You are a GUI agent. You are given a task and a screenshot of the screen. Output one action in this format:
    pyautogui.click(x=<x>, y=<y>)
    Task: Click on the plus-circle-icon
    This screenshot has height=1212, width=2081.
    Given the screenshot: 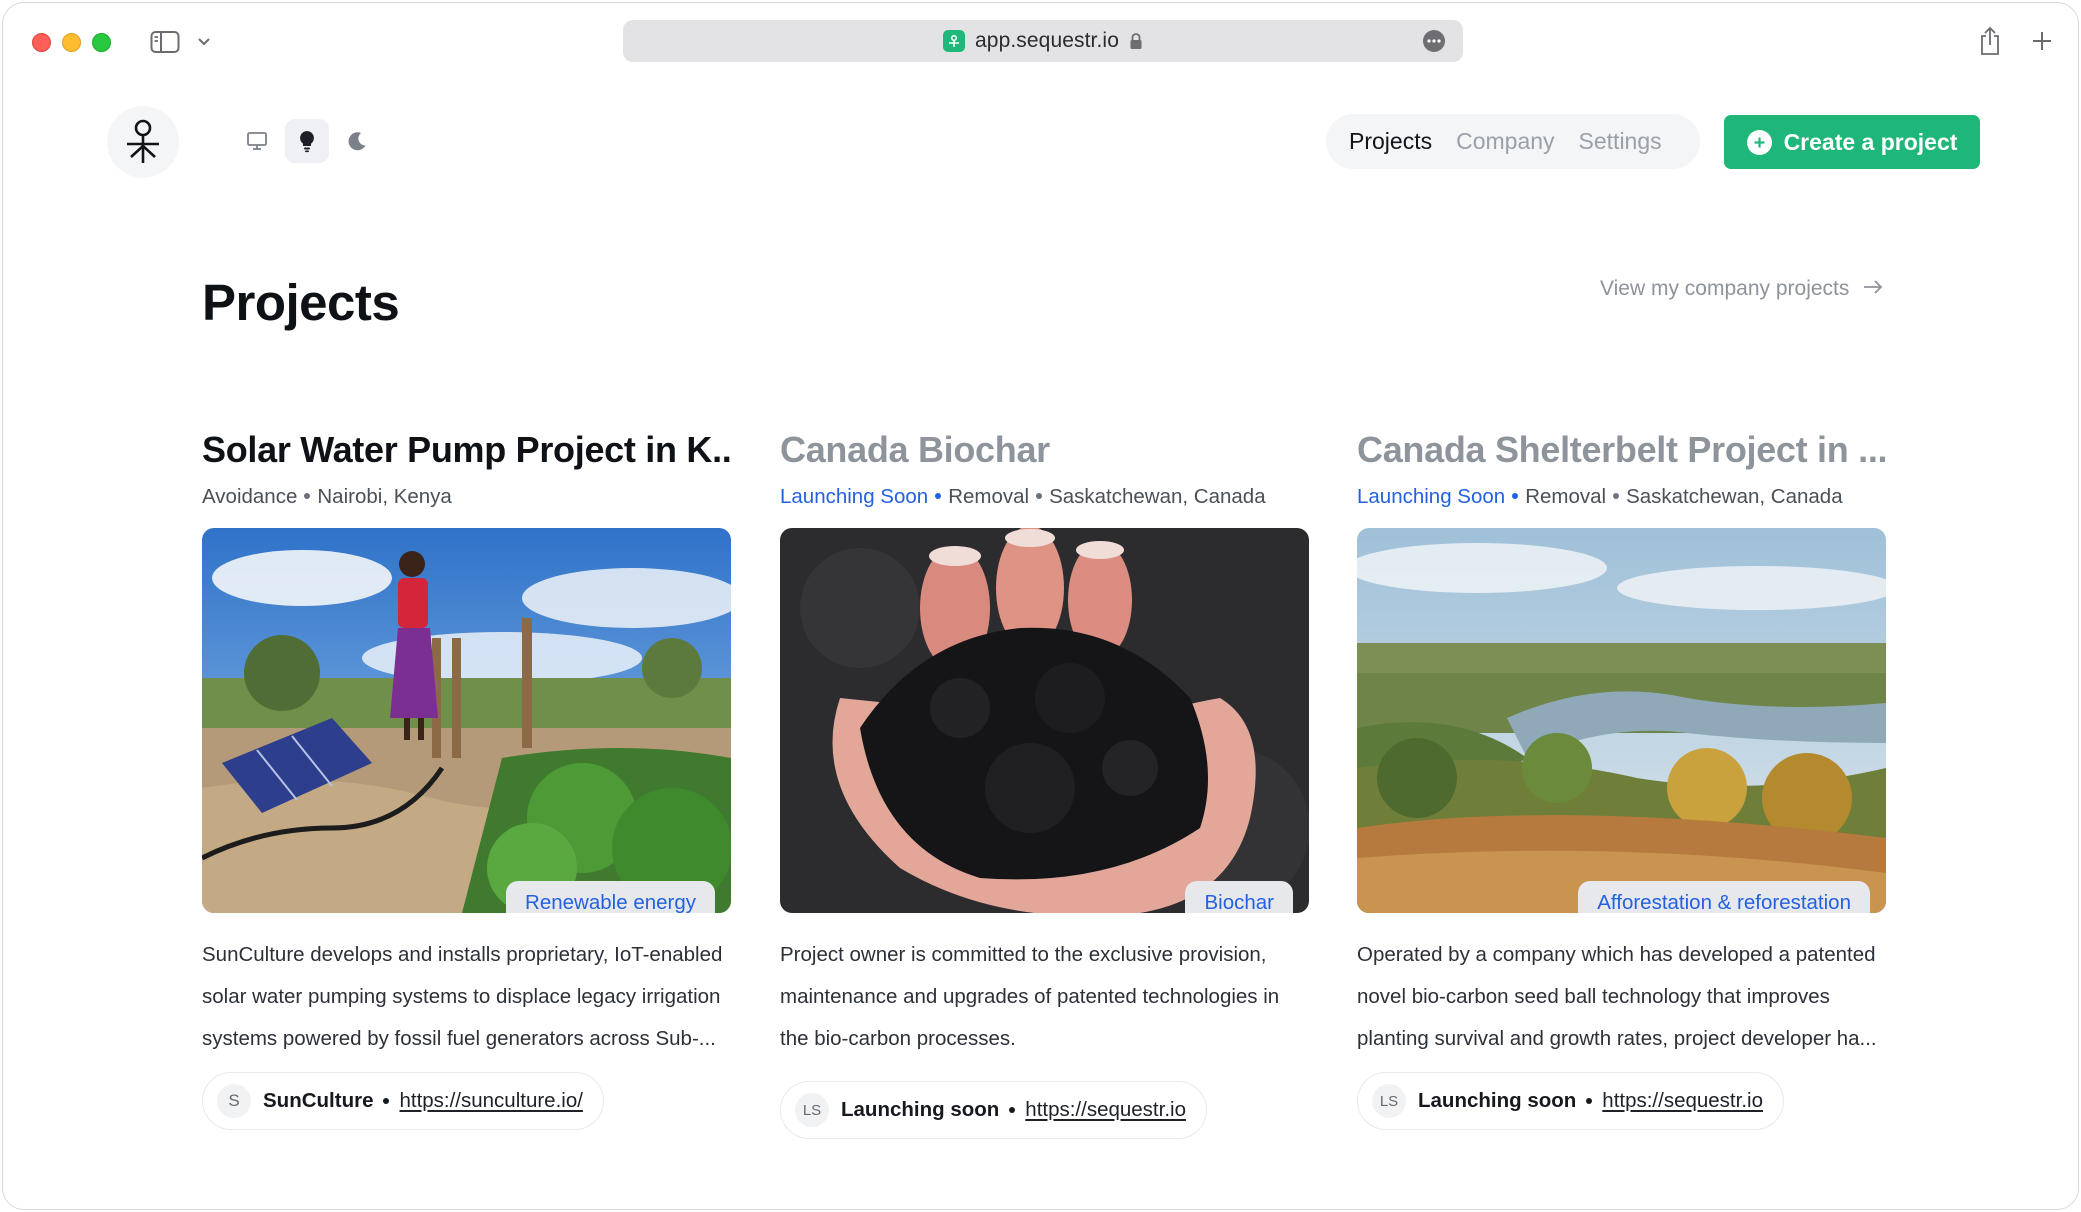 What is the action you would take?
    pyautogui.click(x=1759, y=142)
    